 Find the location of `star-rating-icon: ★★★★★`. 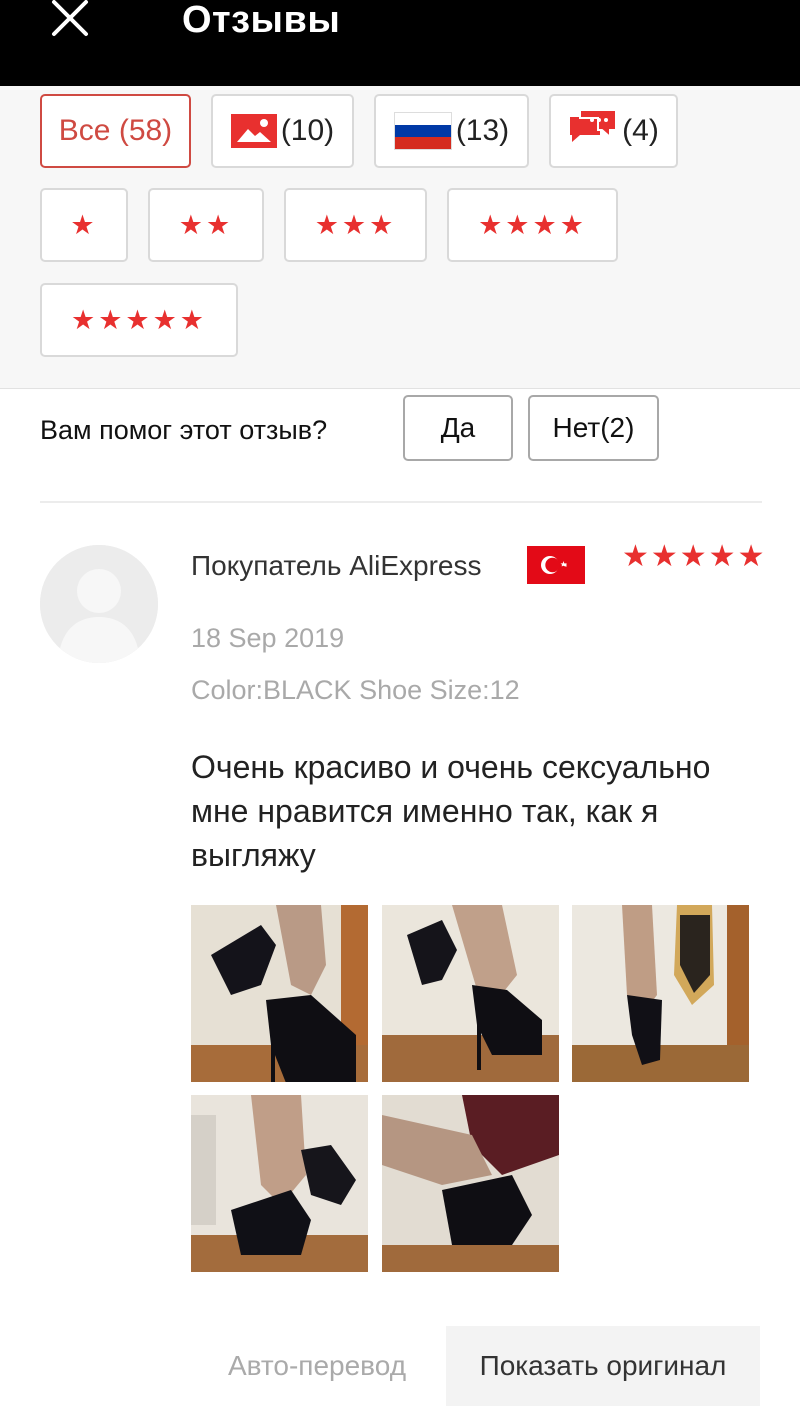

star-rating-icon: ★★★★★ is located at coordinates (139, 319).